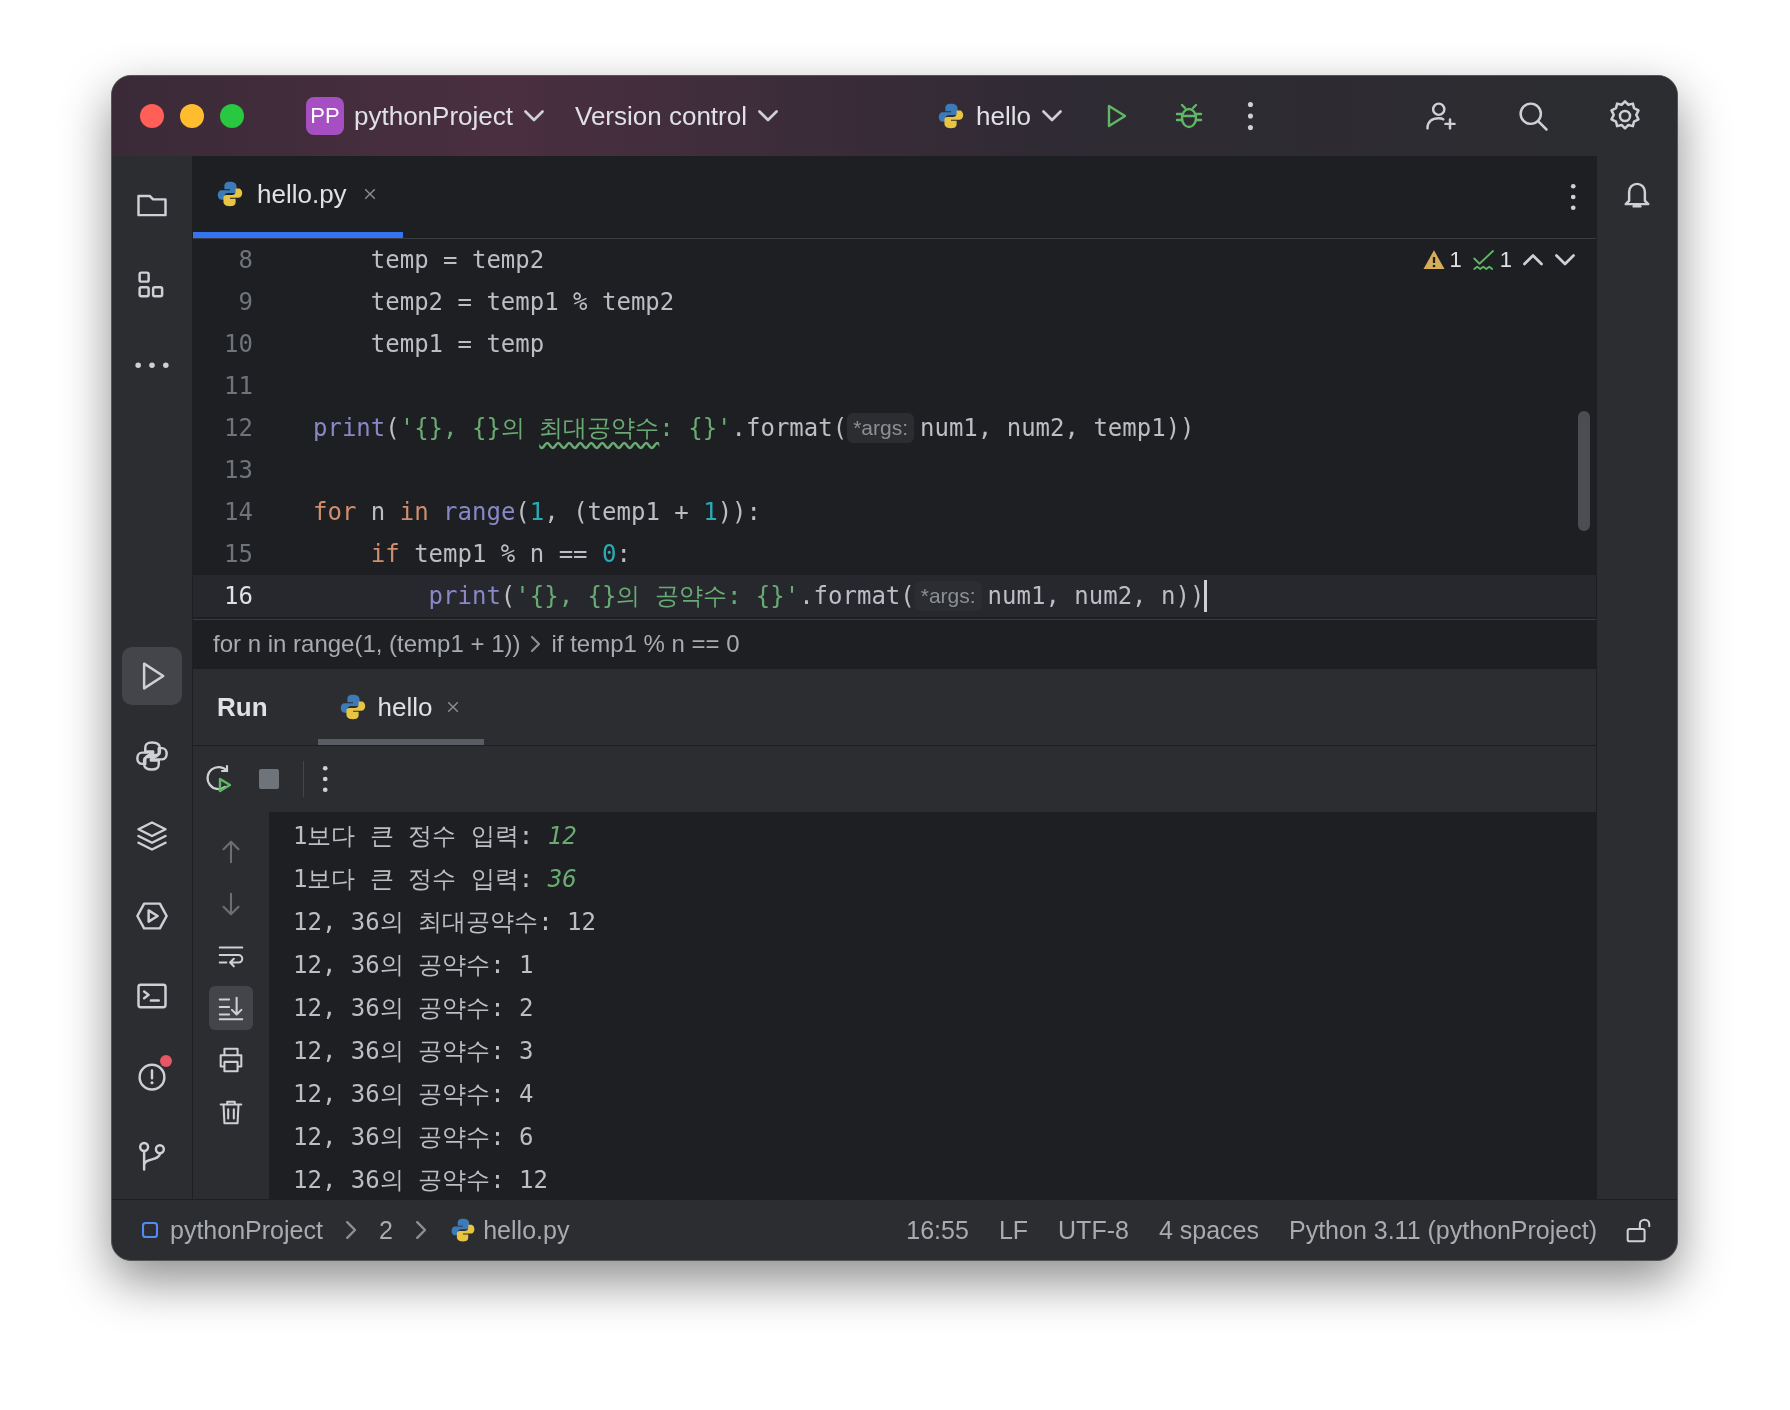 The height and width of the screenshot is (1410, 1790). I want to click on warning-count: 1, so click(1455, 260).